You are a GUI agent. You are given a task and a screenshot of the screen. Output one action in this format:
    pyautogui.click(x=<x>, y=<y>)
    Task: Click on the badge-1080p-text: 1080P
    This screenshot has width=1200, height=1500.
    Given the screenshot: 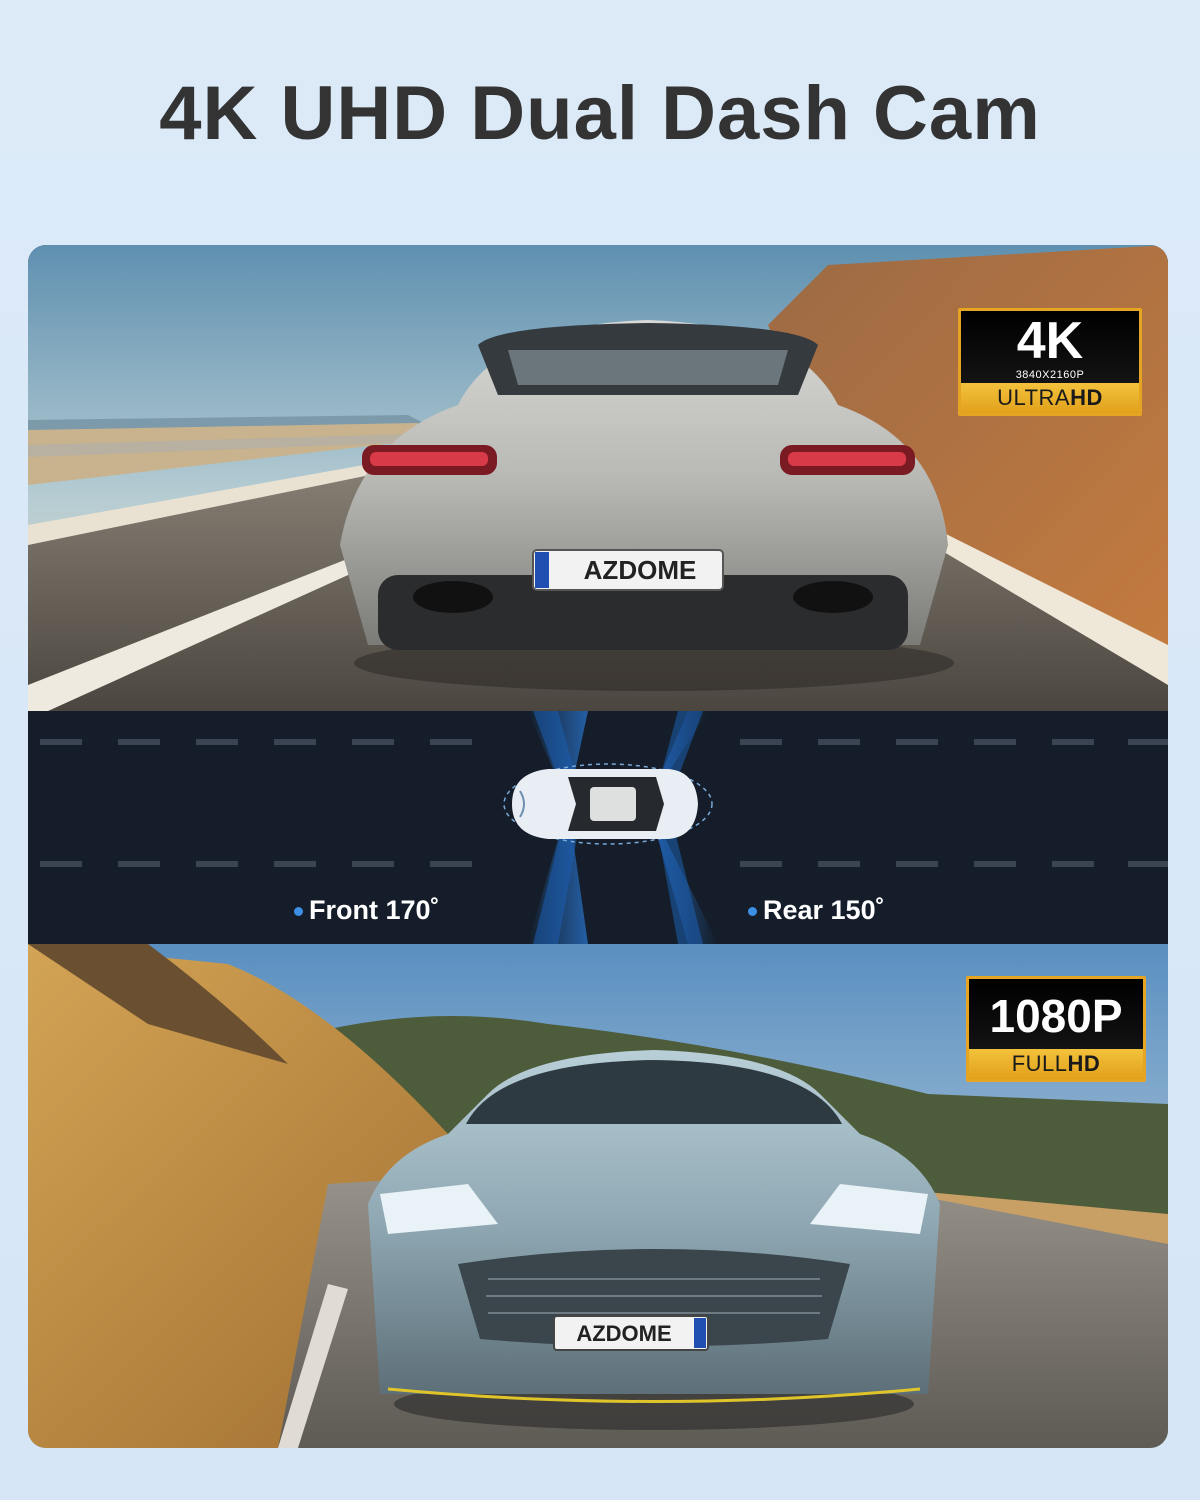 What is the action you would take?
    pyautogui.click(x=1056, y=1016)
    